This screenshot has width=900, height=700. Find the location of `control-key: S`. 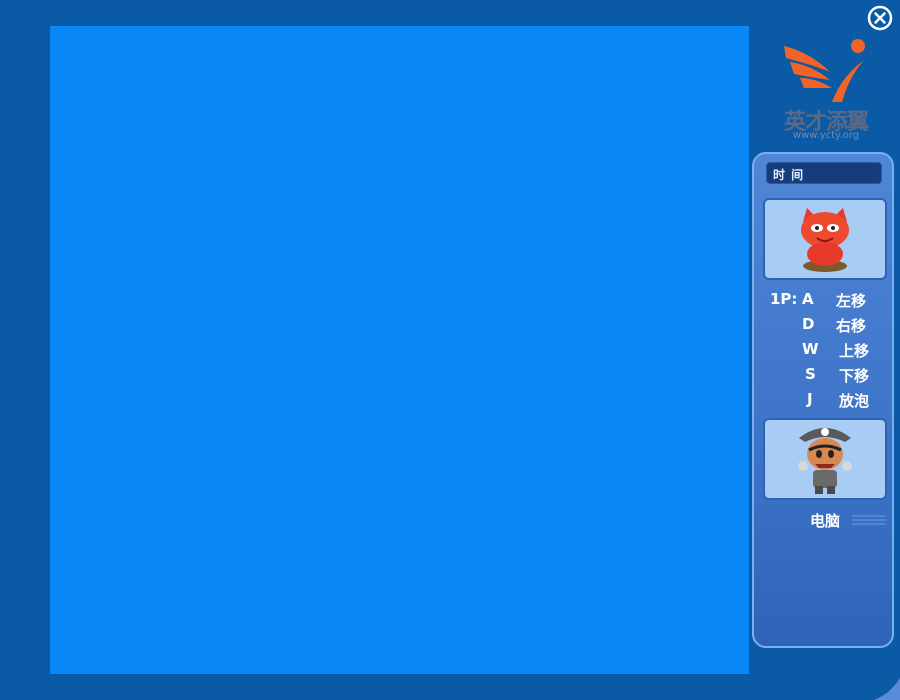

control-key: S is located at coordinates (810, 374).